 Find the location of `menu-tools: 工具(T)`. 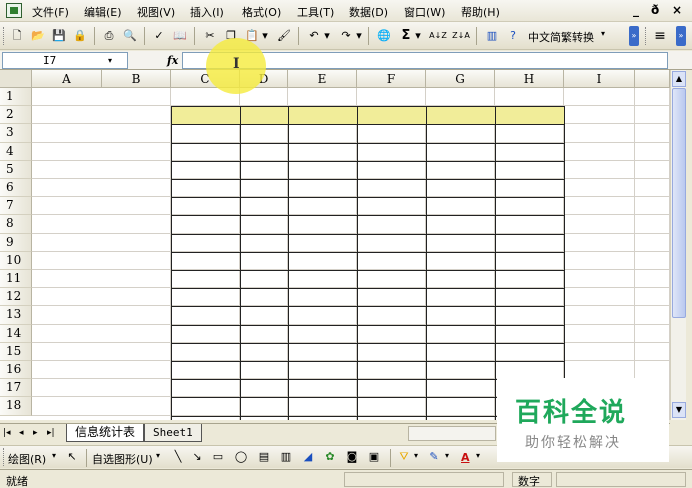

menu-tools: 工具(T) is located at coordinates (315, 12).